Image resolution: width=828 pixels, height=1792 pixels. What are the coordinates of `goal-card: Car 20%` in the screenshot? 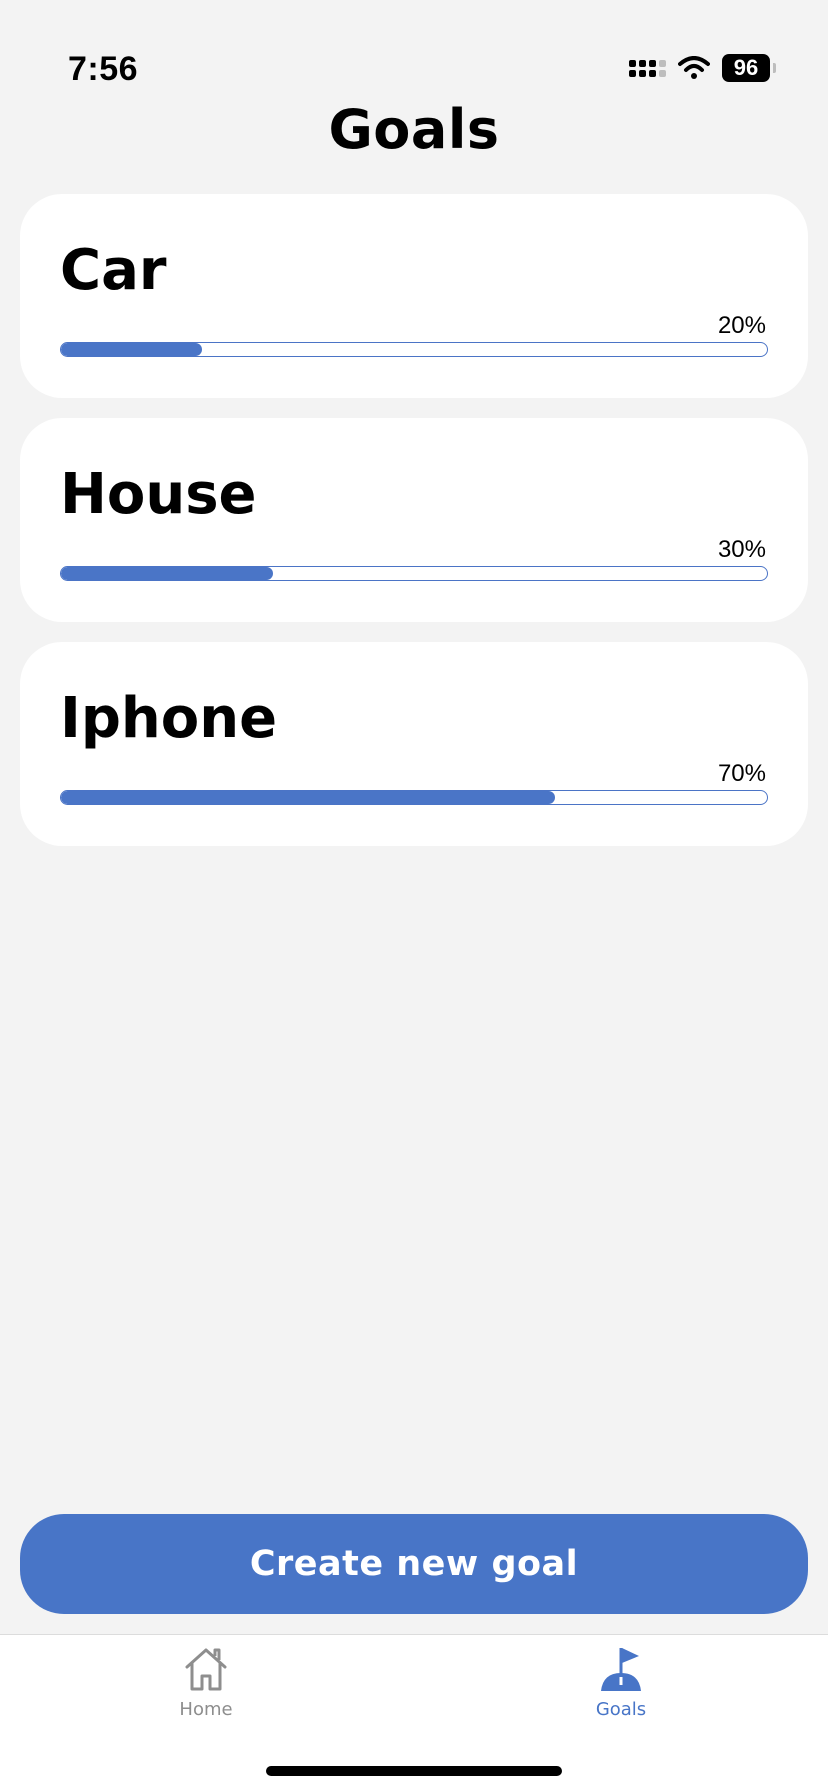 It's located at (414, 296).